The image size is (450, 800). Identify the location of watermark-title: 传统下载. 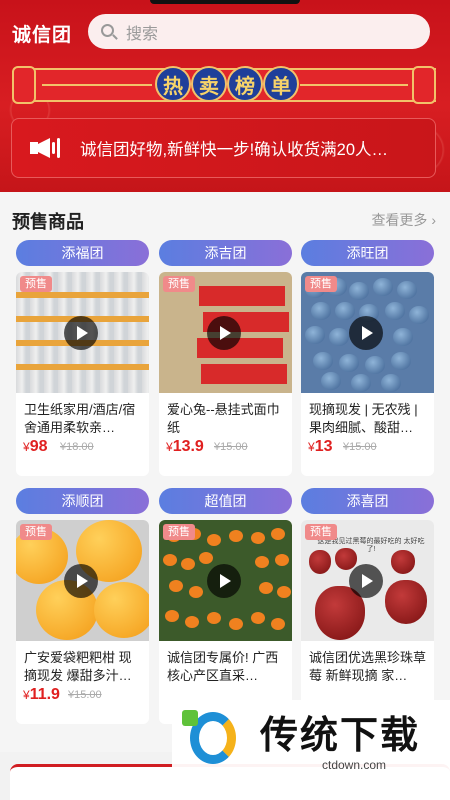
(340, 736).